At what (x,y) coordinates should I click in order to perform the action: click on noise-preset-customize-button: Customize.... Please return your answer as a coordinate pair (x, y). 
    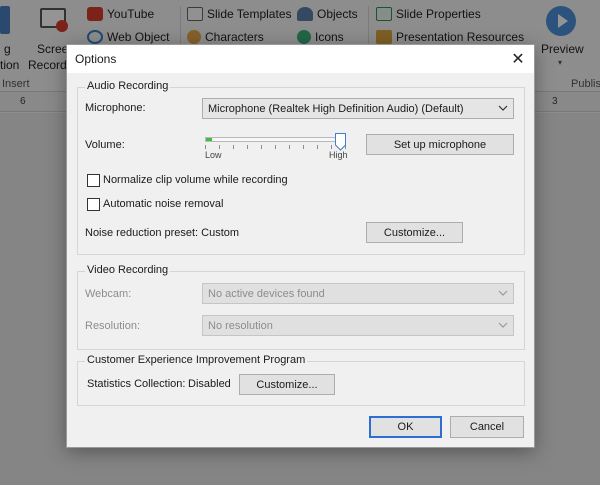
    Looking at the image, I should click on (414, 232).